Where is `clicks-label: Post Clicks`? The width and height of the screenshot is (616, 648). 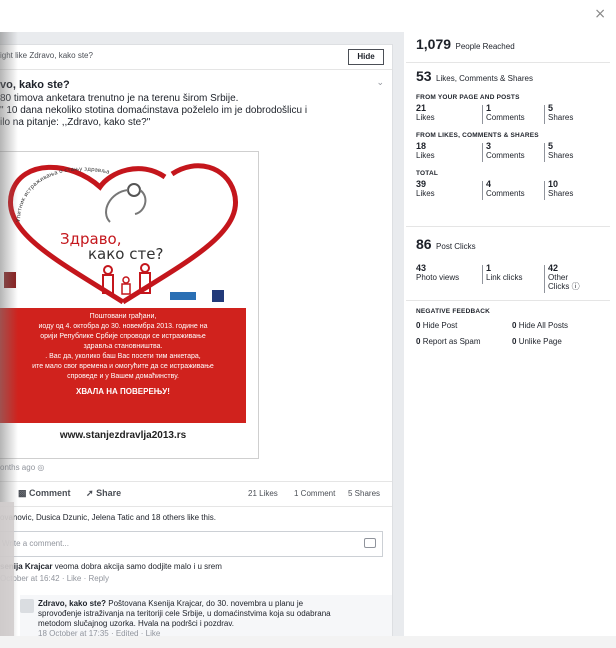
clicks-label: Post Clicks is located at coordinates (456, 246).